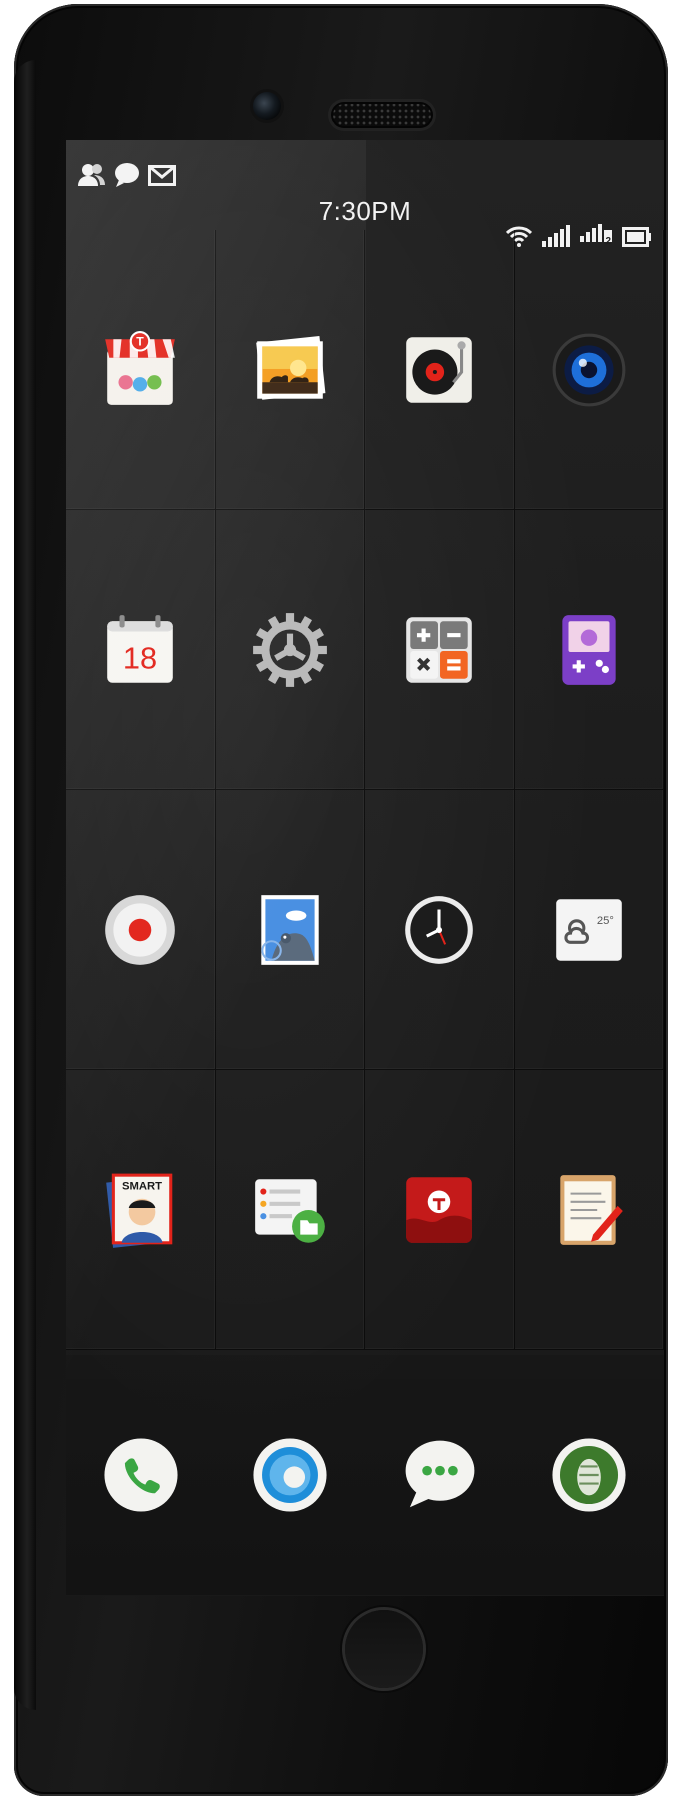  I want to click on browser-icon, so click(290, 1475).